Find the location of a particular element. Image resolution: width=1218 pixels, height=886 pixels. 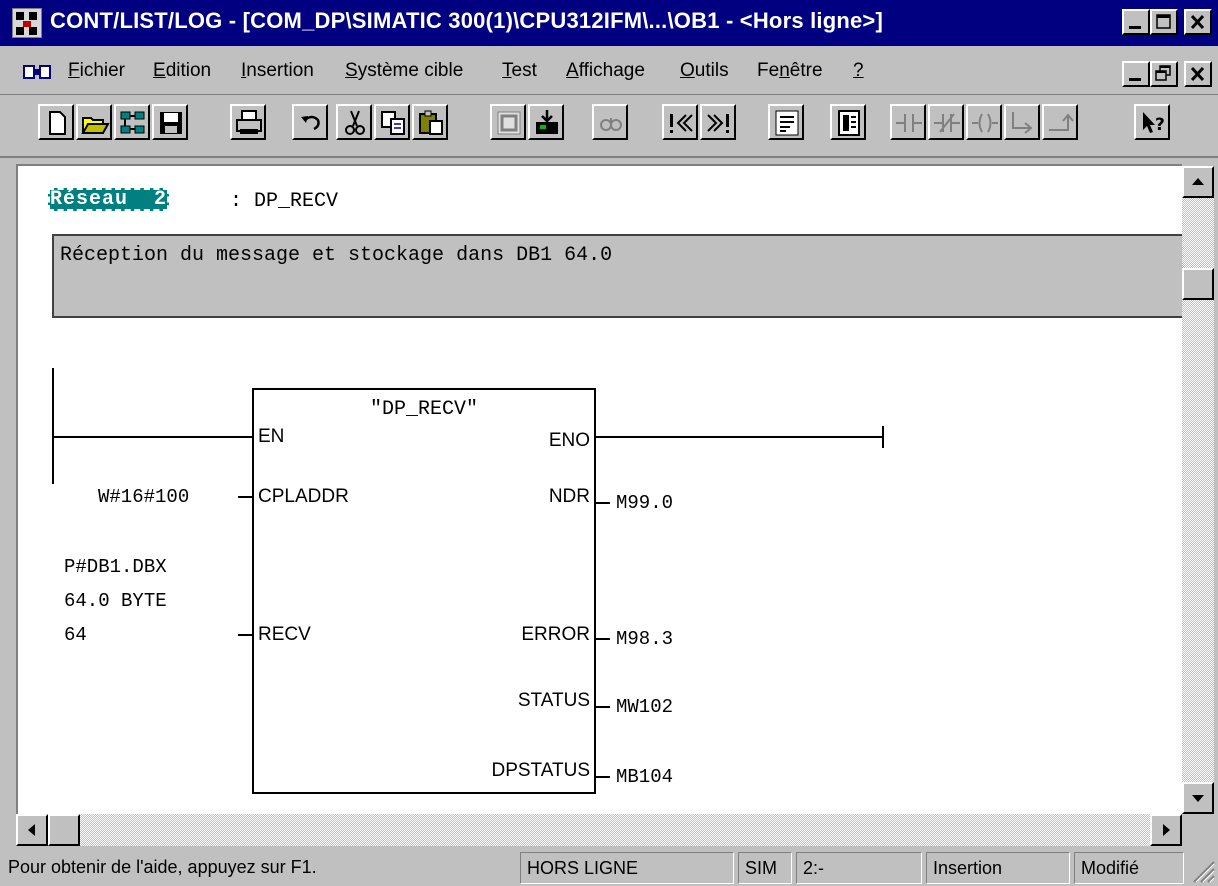

open-button is located at coordinates (94, 122).